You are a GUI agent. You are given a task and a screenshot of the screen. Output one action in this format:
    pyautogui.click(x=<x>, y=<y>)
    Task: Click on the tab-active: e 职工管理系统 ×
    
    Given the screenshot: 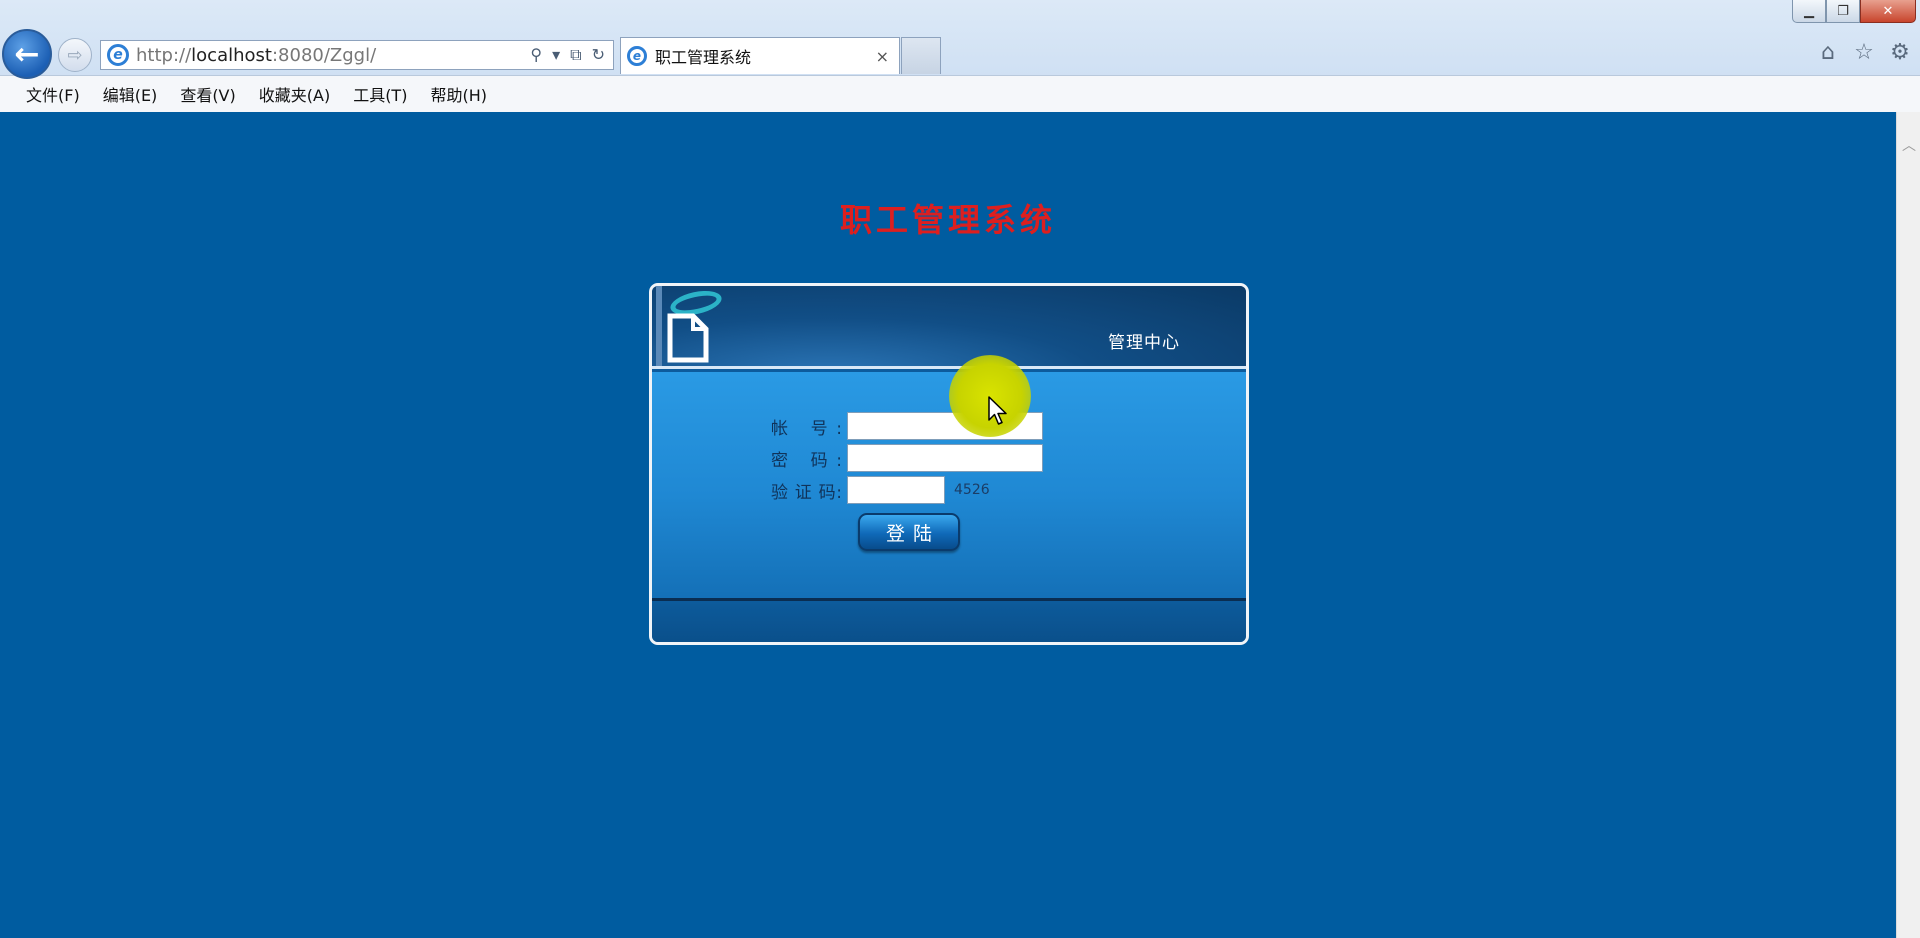 What is the action you would take?
    pyautogui.click(x=760, y=55)
    